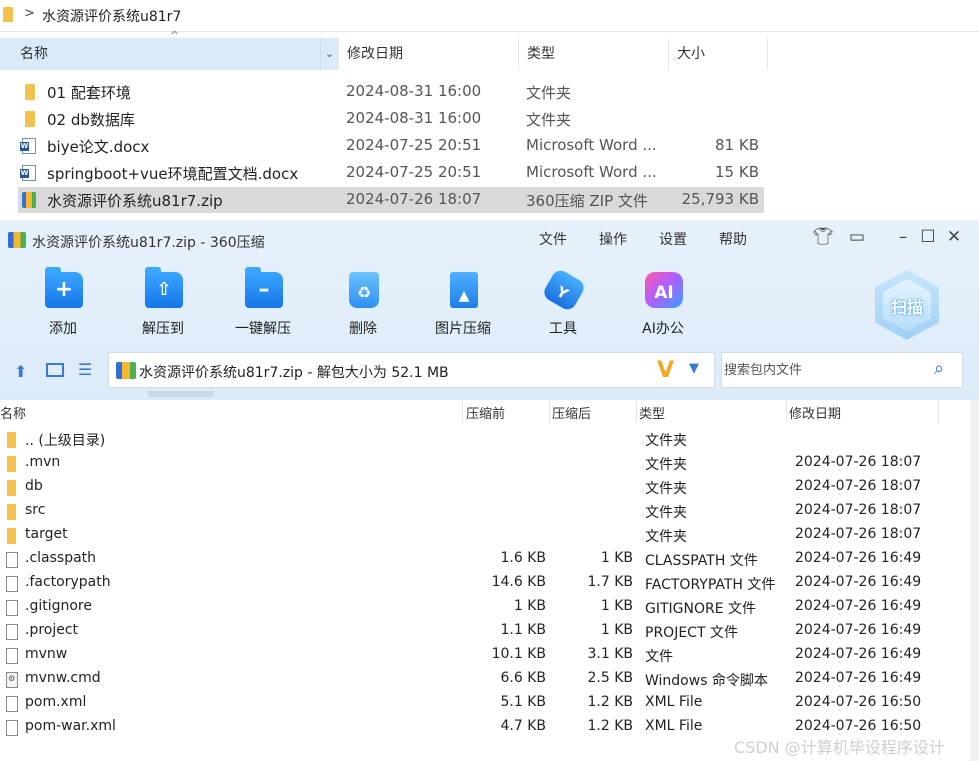 The width and height of the screenshot is (979, 761). I want to click on file-type: 360压缩 ZIP 文件, so click(587, 201).